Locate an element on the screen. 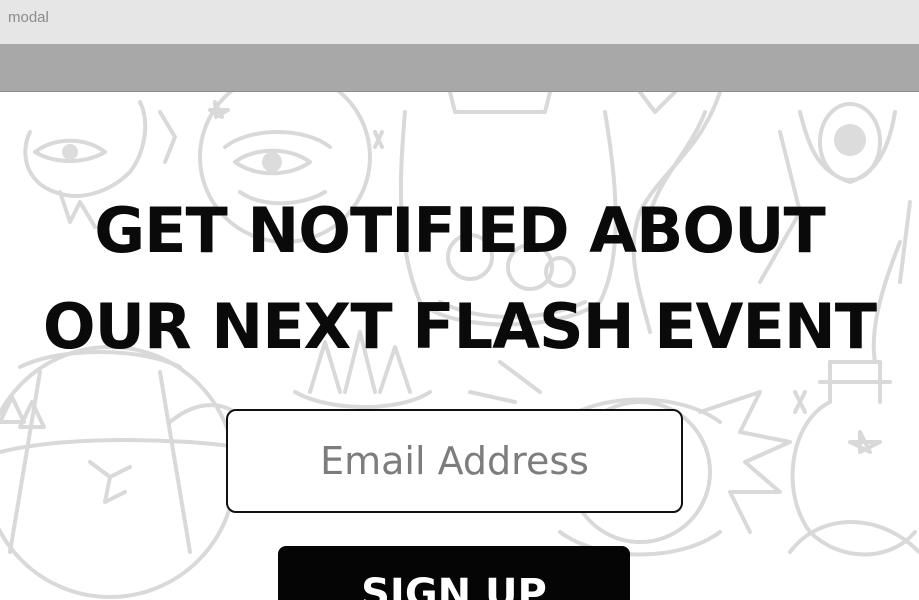 This screenshot has height=600, width=919. headline-line-1: GET NOTIFIED ABOUT is located at coordinates (459, 230).